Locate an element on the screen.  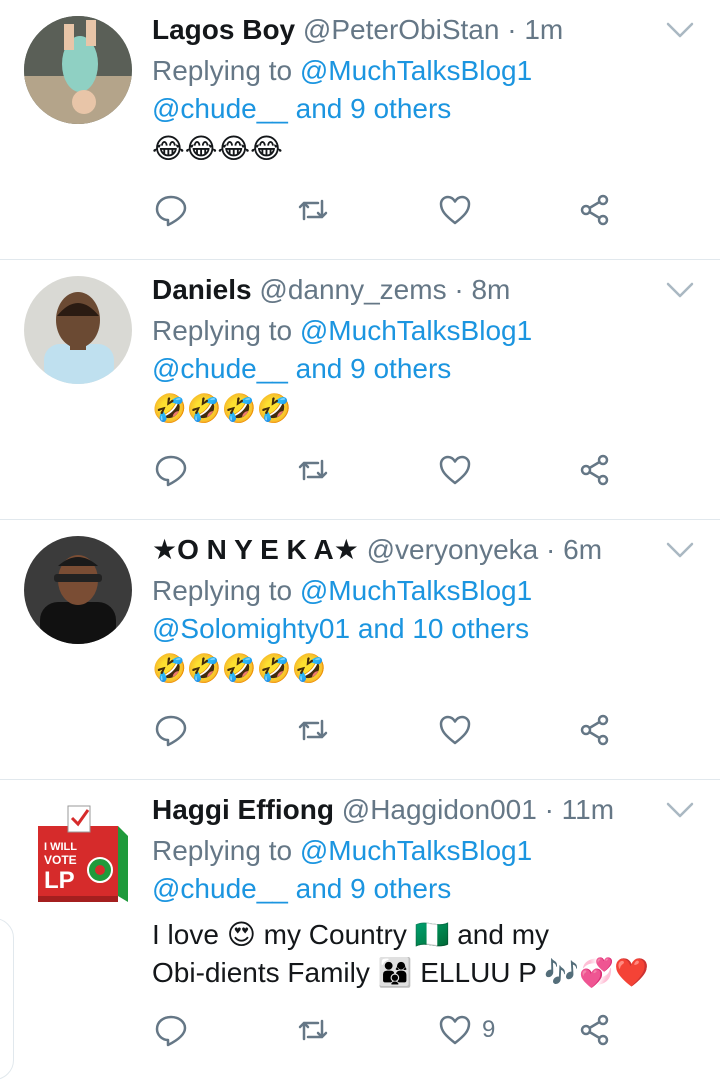
tweet-header: Daniels @danny_zems · 8m is located at coordinates (331, 290).